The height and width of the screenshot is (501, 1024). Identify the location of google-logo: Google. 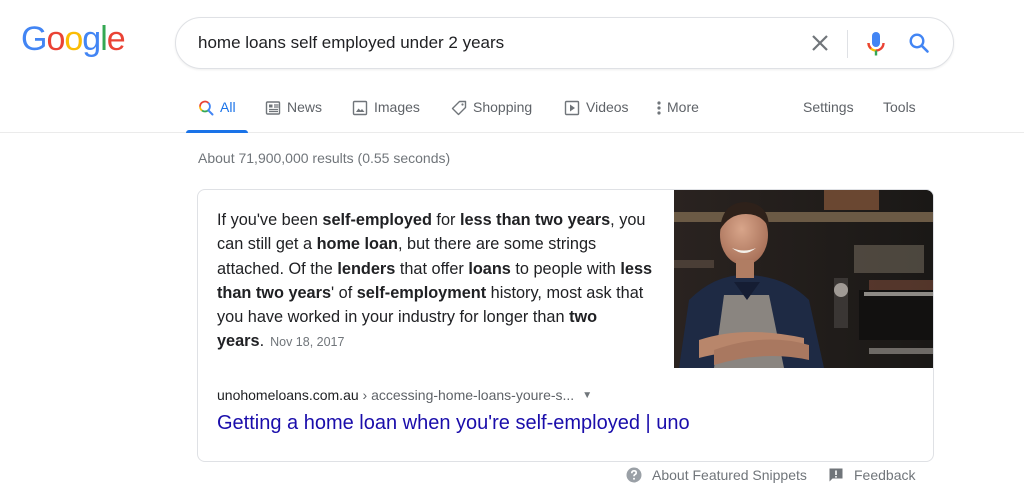
(73, 39).